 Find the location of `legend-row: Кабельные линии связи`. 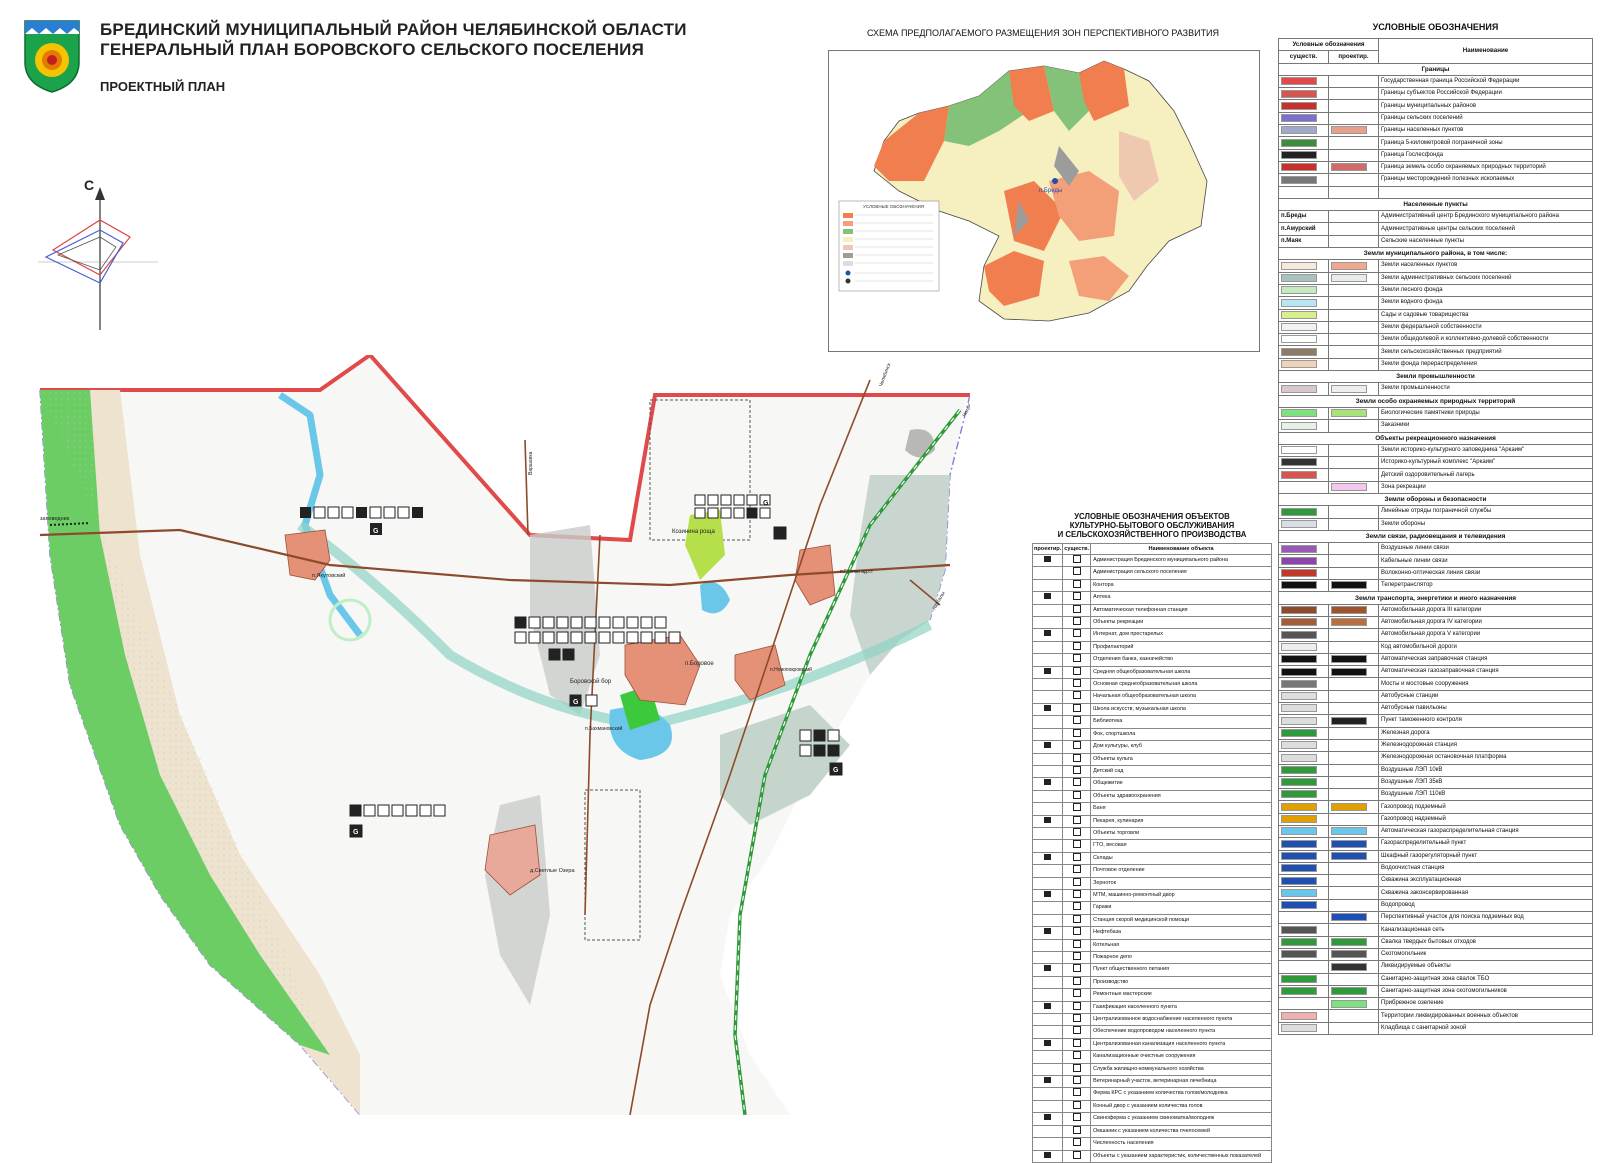

legend-row: Кабельные линии связи is located at coordinates (1435, 561).